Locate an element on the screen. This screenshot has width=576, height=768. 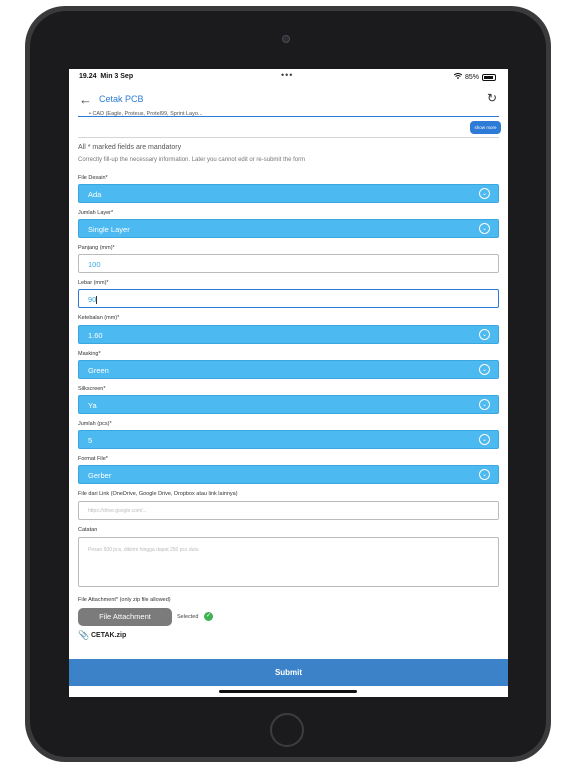
app-bar: ← Cetak PCB ↻ is located at coordinates (288, 99).